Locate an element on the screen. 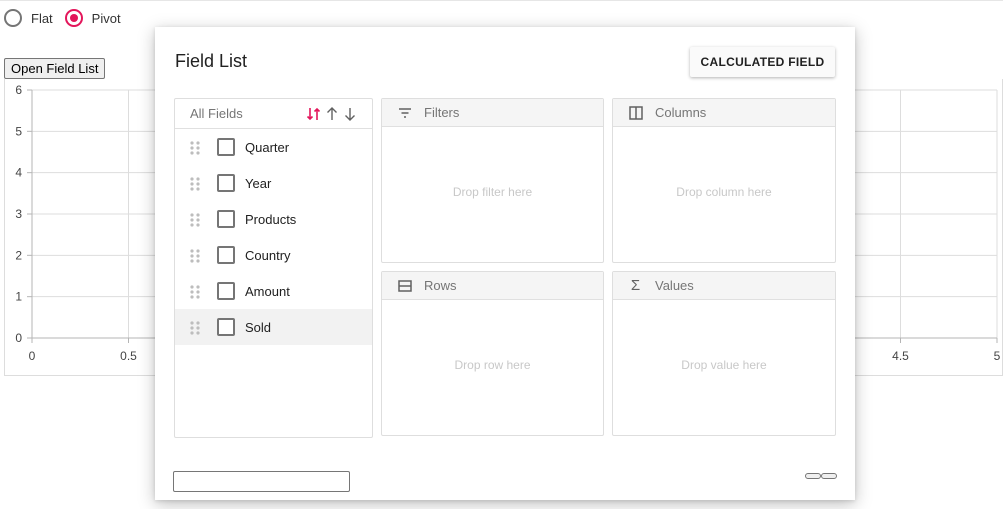 Image resolution: width=1003 pixels, height=509 pixels. columns-panel: Columns Drop column here is located at coordinates (724, 180).